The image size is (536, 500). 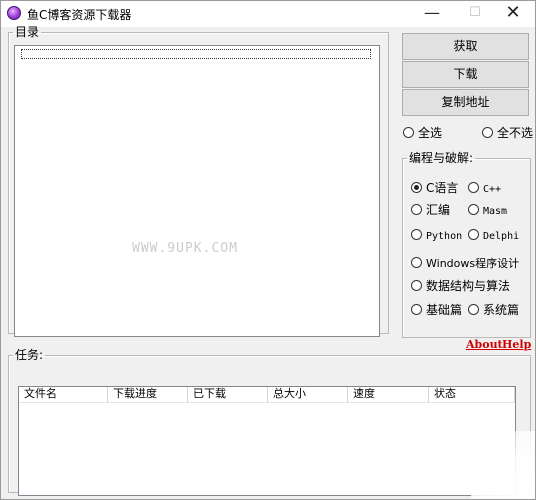 I want to click on window-title: 鱼C博客资源下载器, so click(x=79, y=15).